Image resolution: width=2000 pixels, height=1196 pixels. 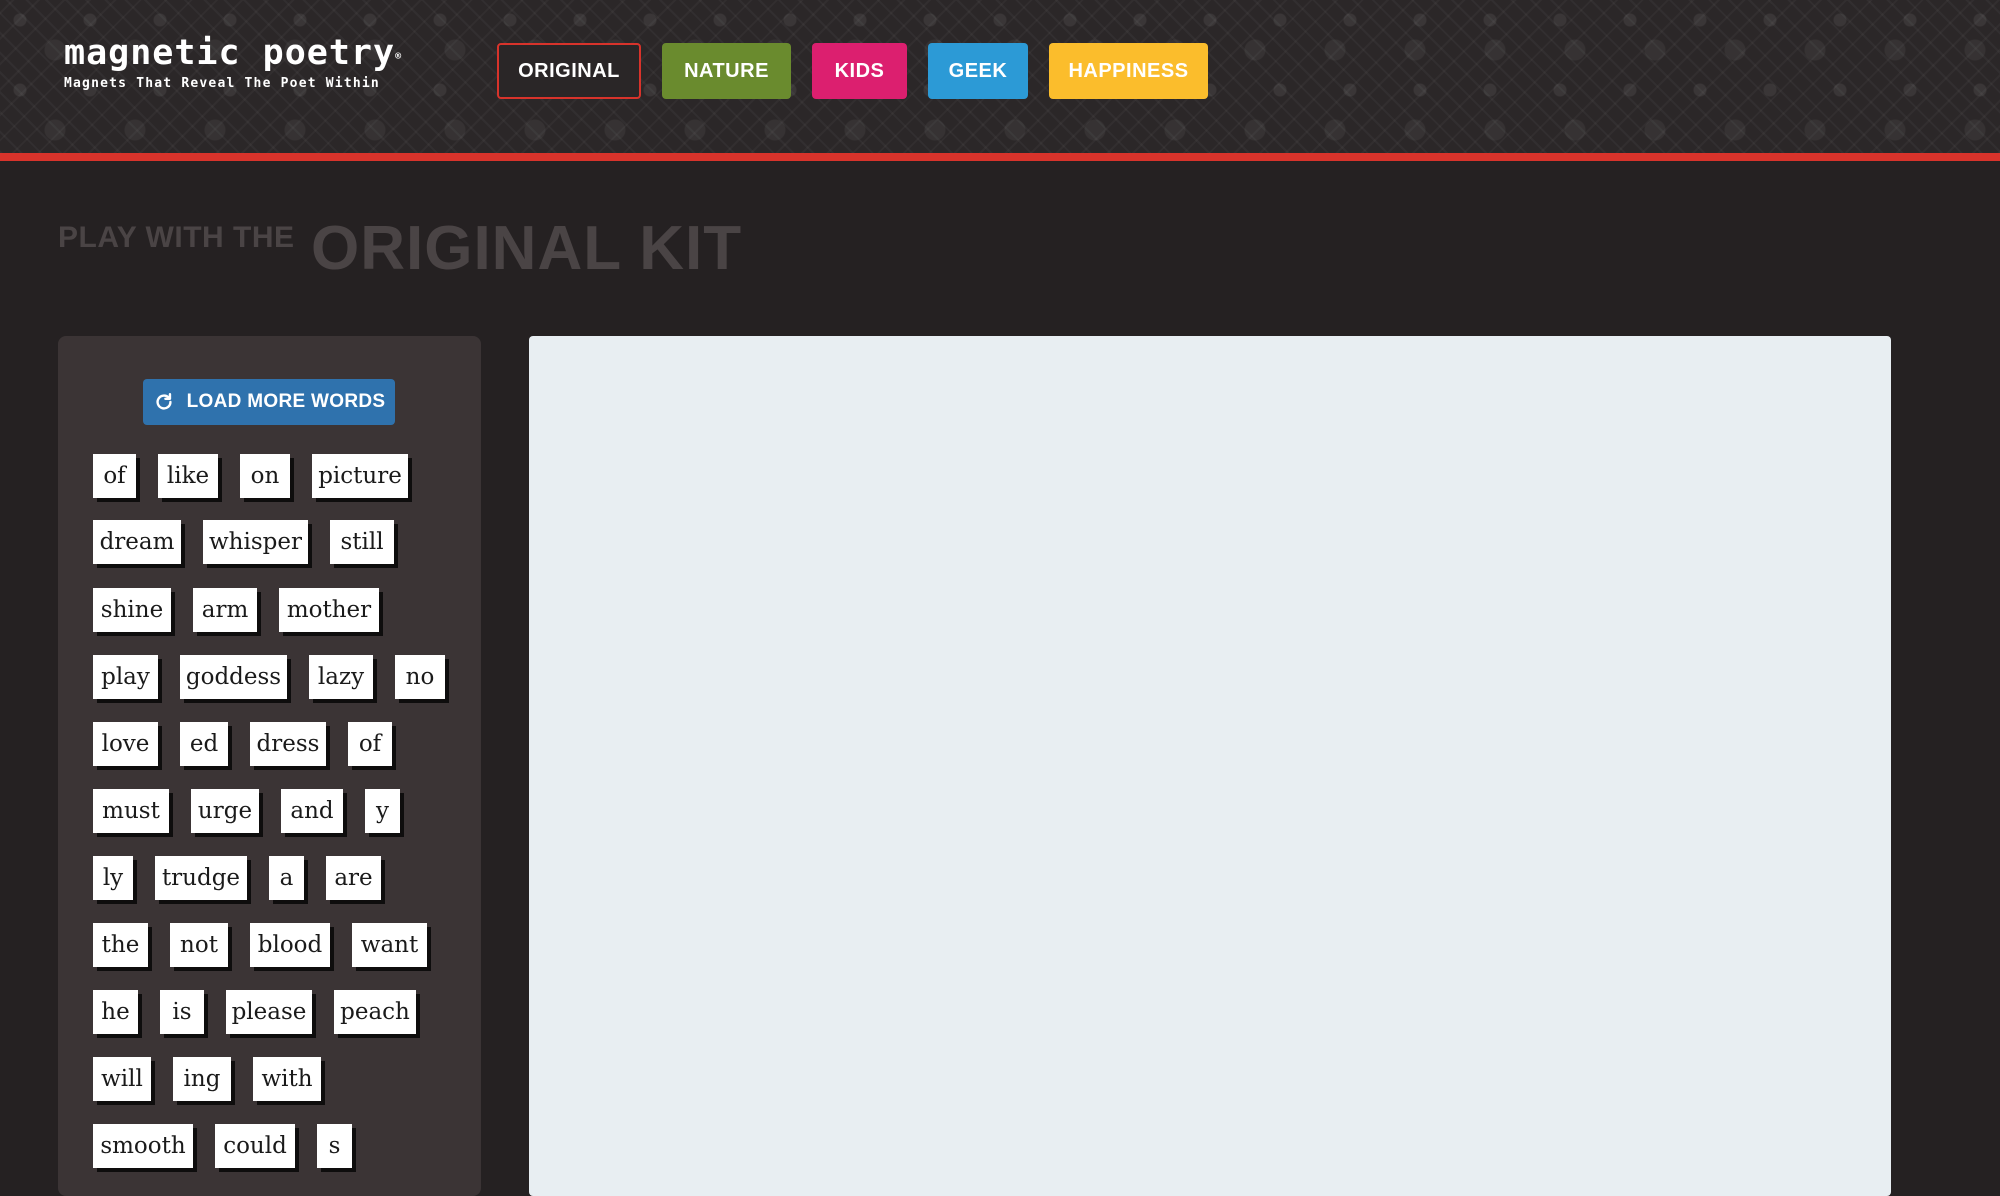 What do you see at coordinates (269, 1012) in the screenshot?
I see `word-tile: please` at bounding box center [269, 1012].